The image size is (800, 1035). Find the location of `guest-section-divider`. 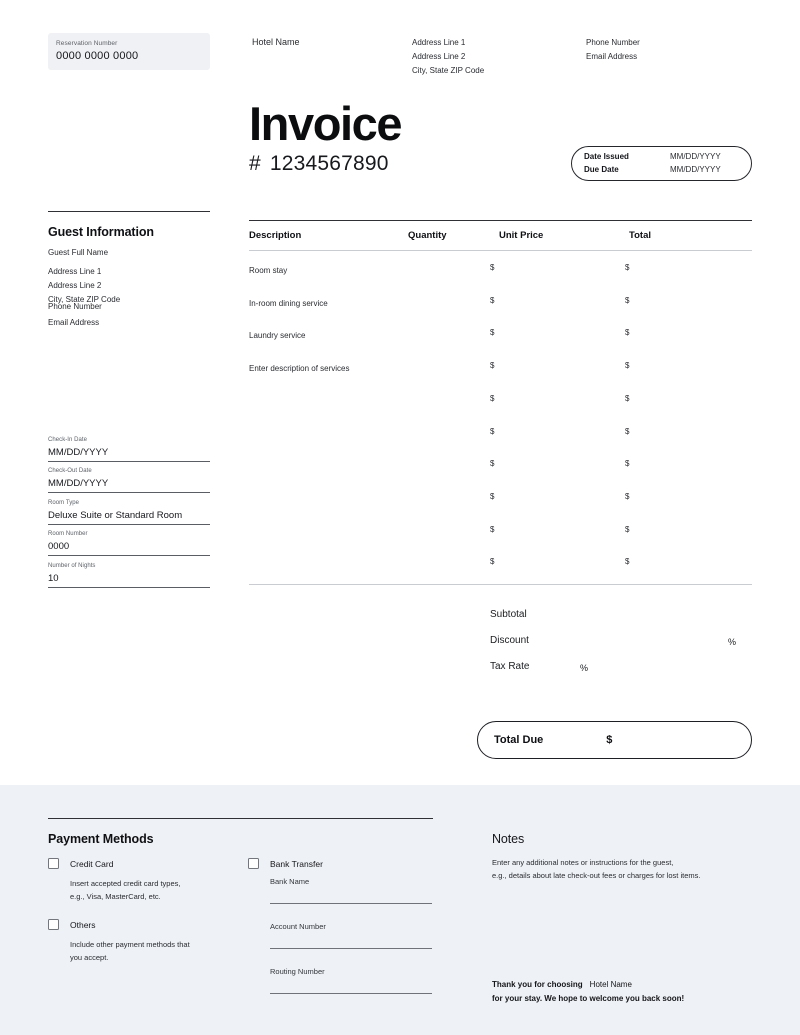

guest-section-divider is located at coordinates (129, 212).